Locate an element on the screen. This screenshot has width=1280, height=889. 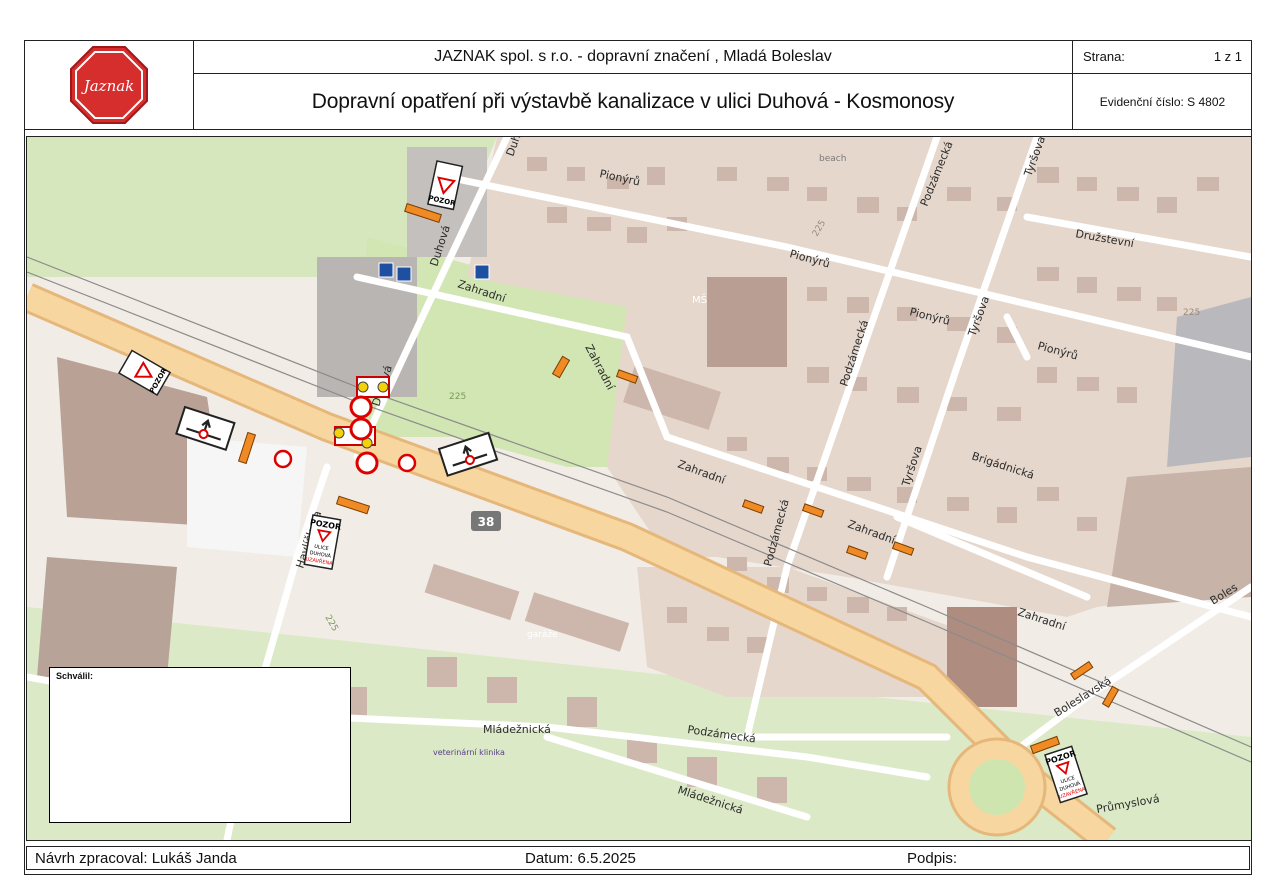
evidence-number: Evidenční číslo: S 4802 is located at coordinates (1162, 102).